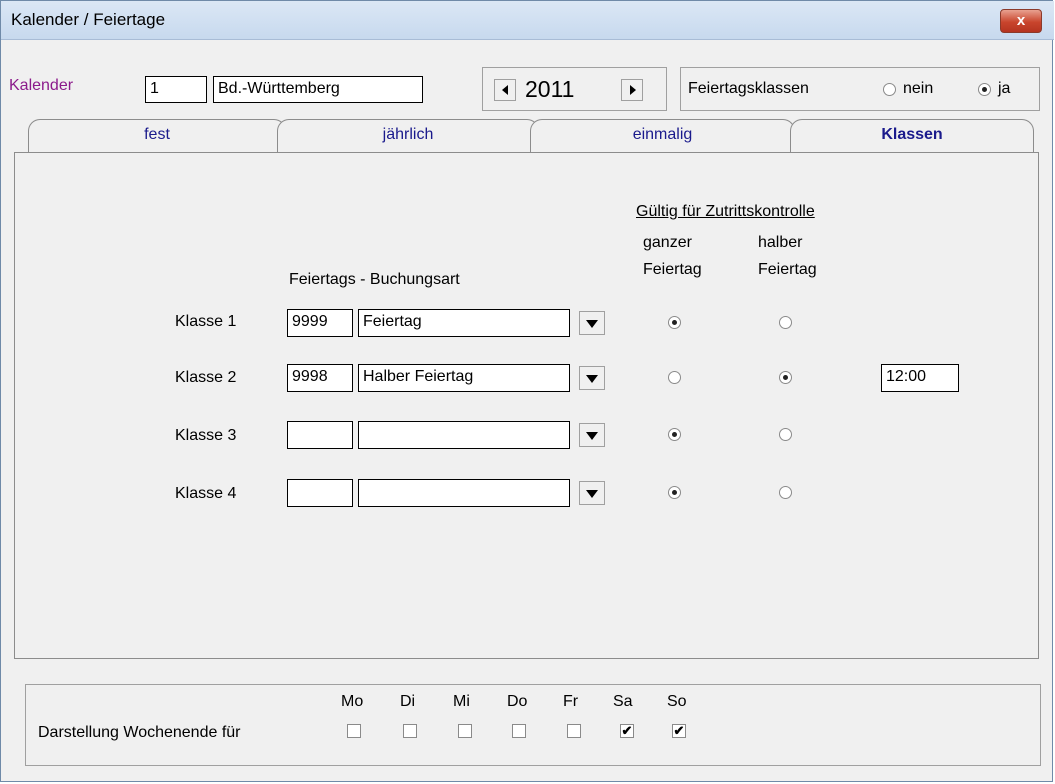 Image resolution: width=1055 pixels, height=784 pixels. I want to click on klasse-1-halber-radio, so click(785, 322).